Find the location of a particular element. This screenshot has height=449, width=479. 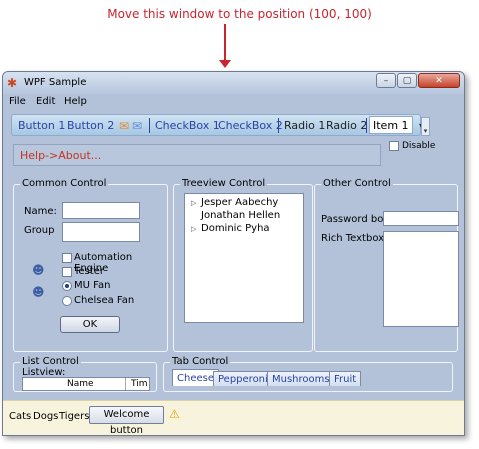

tree-item: Jesper Aabechy is located at coordinates (239, 202).